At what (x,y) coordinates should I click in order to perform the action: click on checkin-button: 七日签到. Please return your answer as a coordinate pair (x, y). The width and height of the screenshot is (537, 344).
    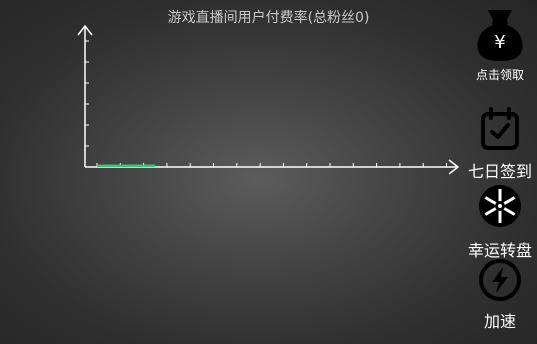
    Looking at the image, I should click on (499, 144).